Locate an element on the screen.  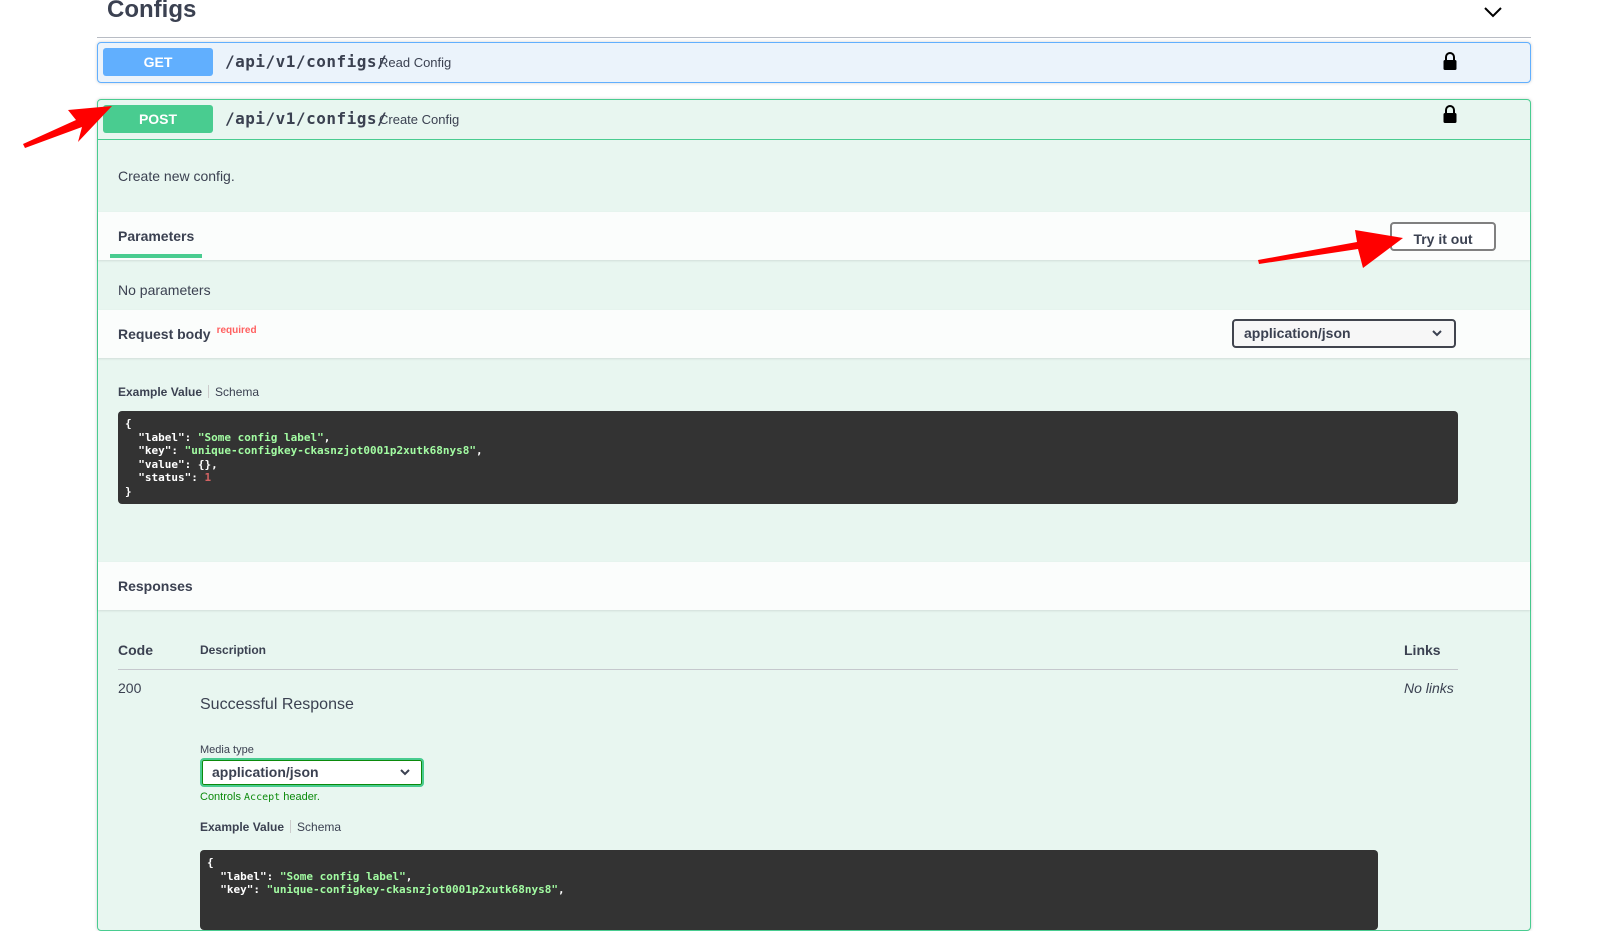
operation-summary: Create Config is located at coordinates (419, 119).